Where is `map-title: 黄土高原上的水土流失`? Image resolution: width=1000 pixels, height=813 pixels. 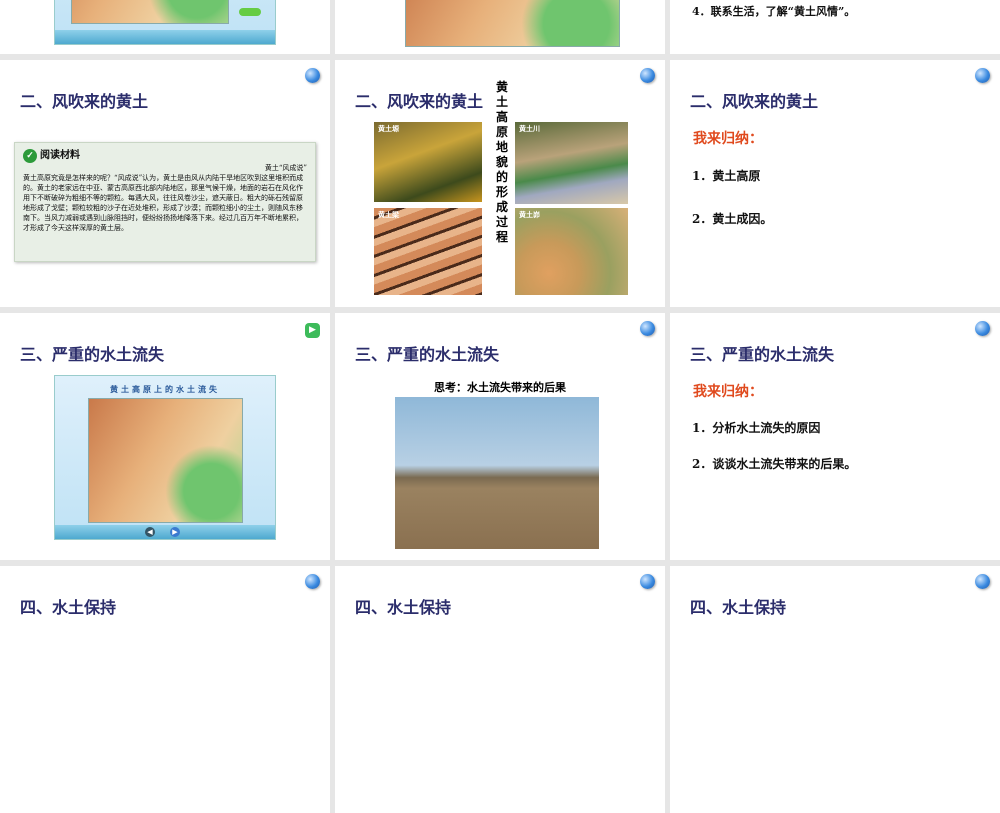
map-title: 黄土高原上的水土流失 is located at coordinates (165, 389).